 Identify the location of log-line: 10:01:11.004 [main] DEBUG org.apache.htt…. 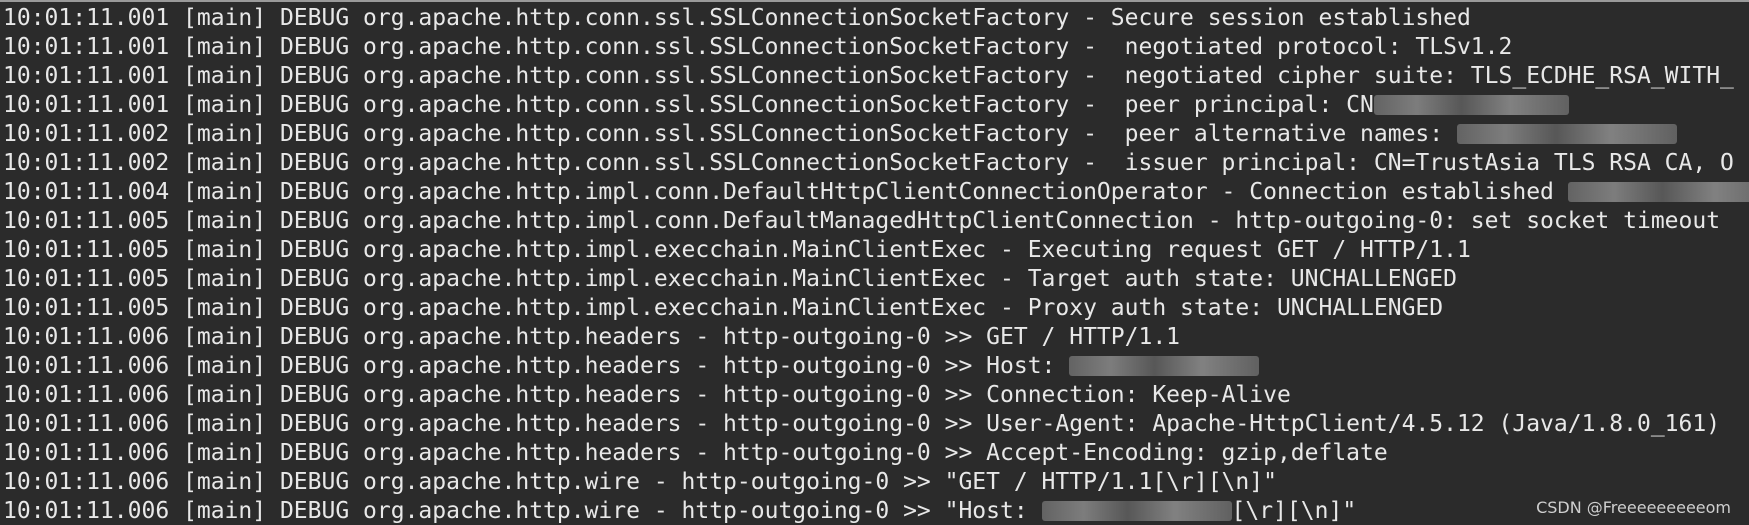
(876, 192).